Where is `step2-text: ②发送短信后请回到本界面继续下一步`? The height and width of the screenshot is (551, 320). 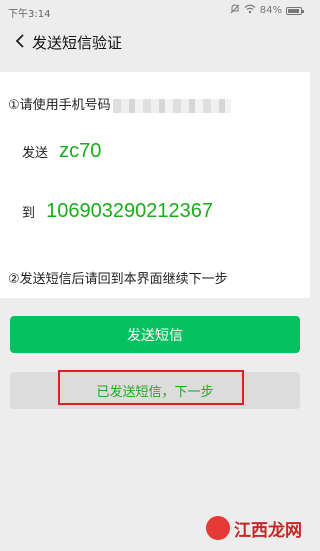
step2-text: ②发送短信后请回到本界面继续下一步 is located at coordinates (118, 279).